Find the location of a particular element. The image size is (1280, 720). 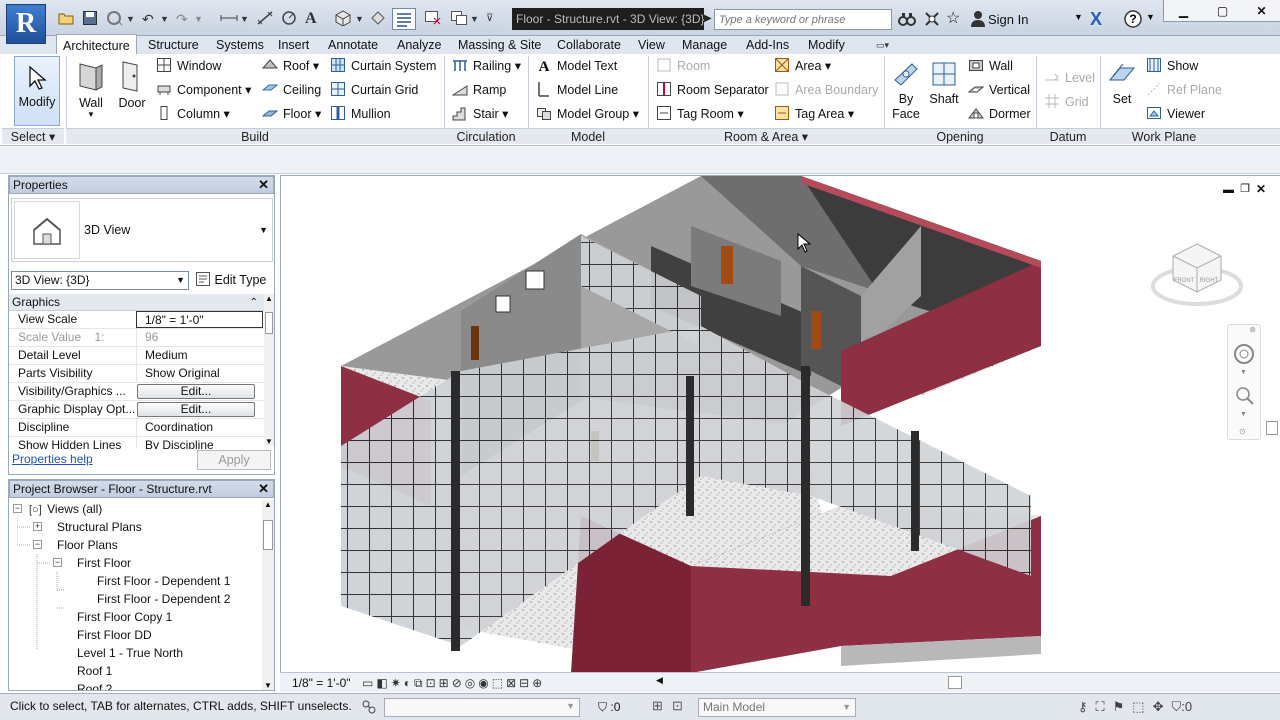

worksets-icon is located at coordinates (369, 707).